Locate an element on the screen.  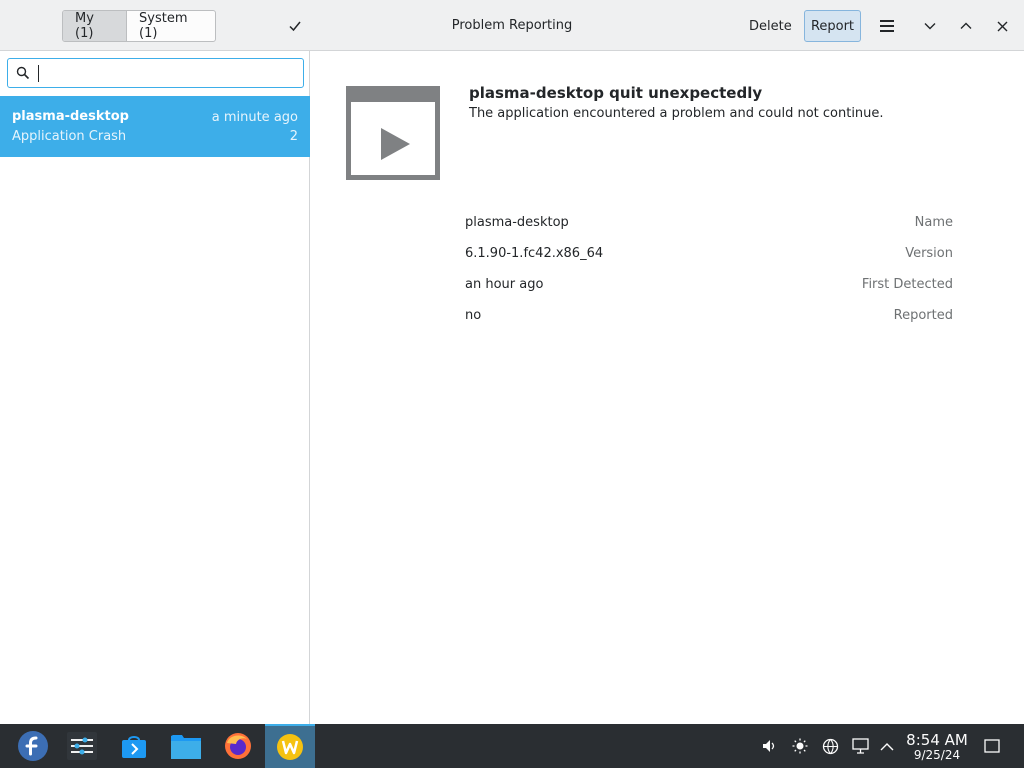
report-button: Report is located at coordinates (832, 26).